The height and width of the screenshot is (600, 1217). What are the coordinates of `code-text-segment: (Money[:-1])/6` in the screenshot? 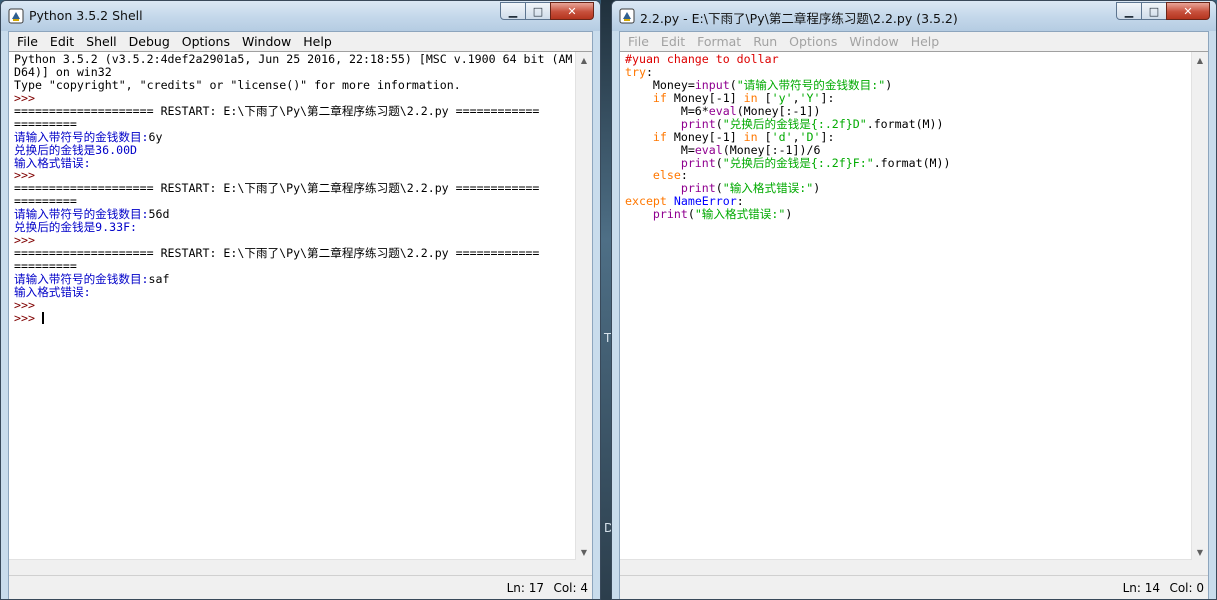 It's located at (771, 149).